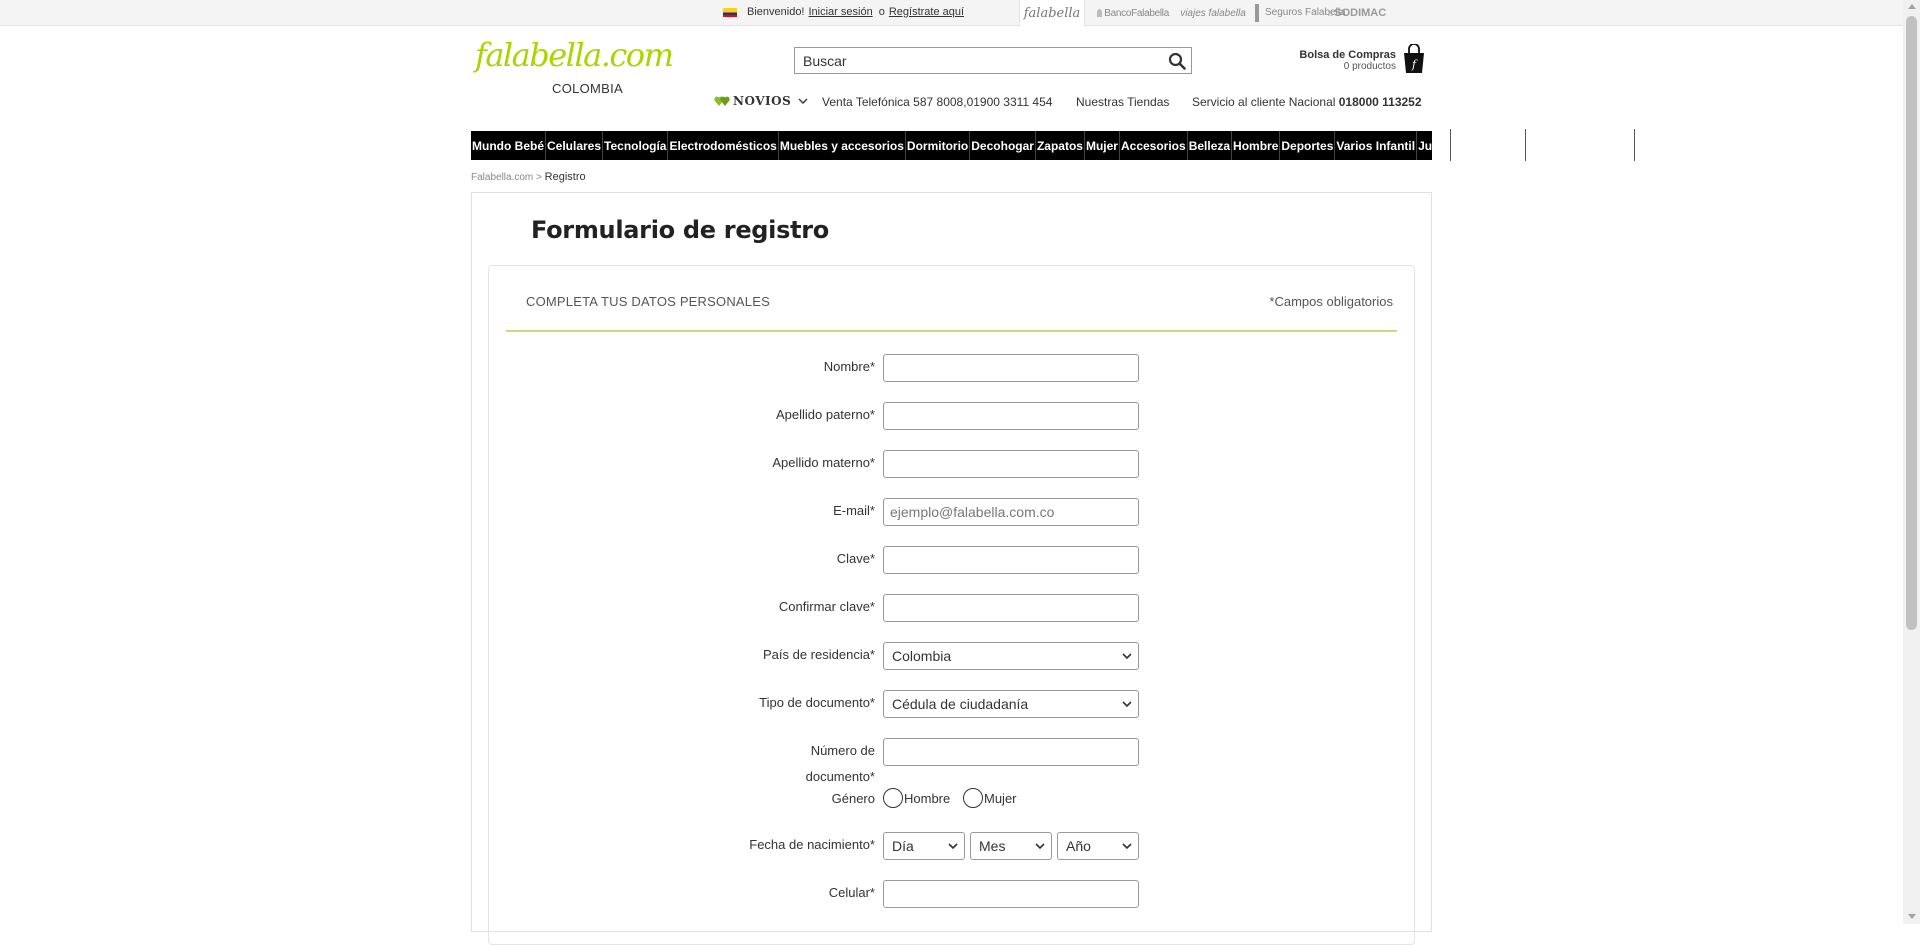 This screenshot has width=1920, height=945. I want to click on category-item: Mundo Bebé, so click(508, 145).